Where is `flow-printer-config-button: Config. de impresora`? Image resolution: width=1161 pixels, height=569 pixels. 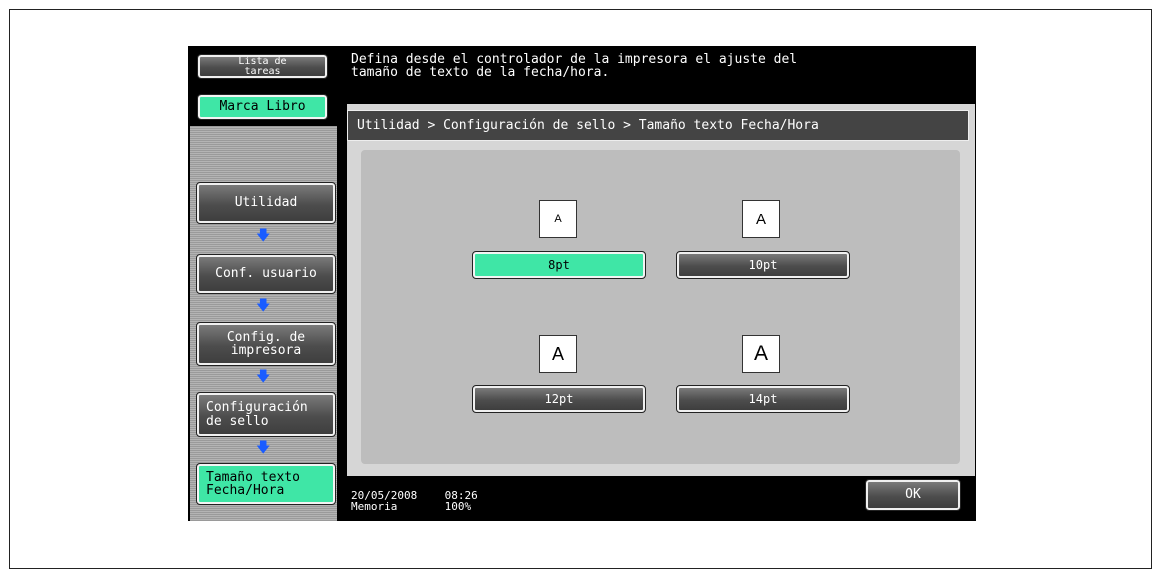 flow-printer-config-button: Config. de impresora is located at coordinates (266, 344).